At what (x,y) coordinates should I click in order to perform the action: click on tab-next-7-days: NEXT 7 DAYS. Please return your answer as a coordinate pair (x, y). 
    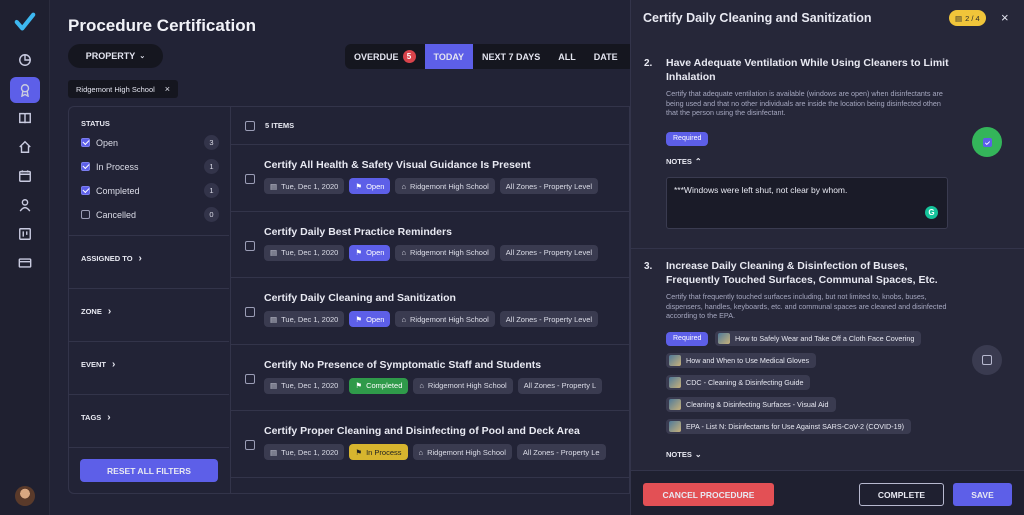
    Looking at the image, I should click on (511, 56).